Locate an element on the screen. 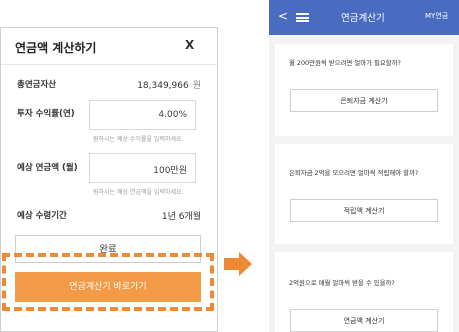  retirement-fund-calculator-button: 은퇴자금 계산기 is located at coordinates (364, 100).